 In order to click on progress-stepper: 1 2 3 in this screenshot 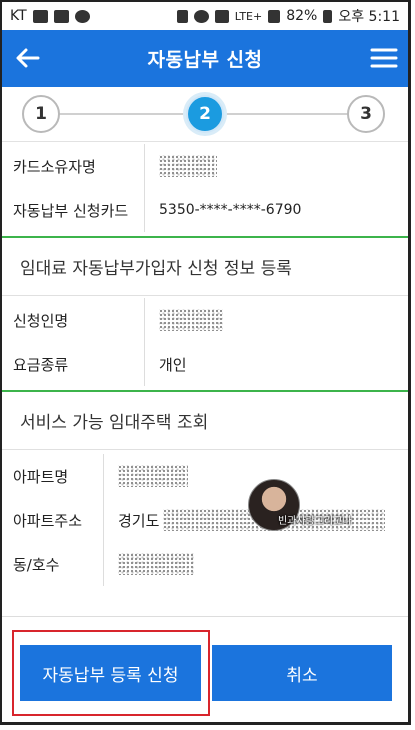, I will do `click(205, 114)`.